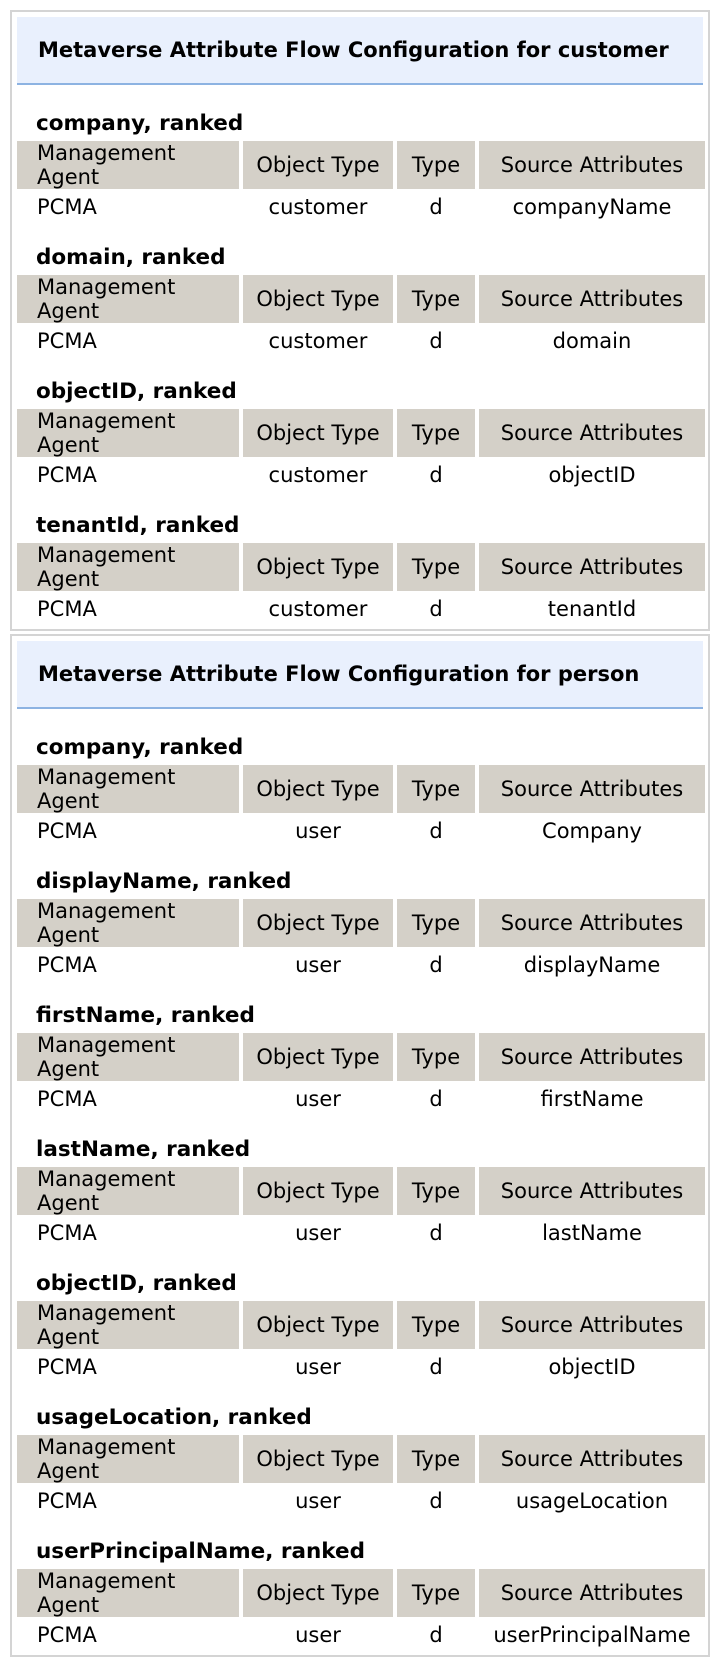 The image size is (723, 1657). What do you see at coordinates (136, 391) in the screenshot?
I see `attribute-title: objectID, ranked` at bounding box center [136, 391].